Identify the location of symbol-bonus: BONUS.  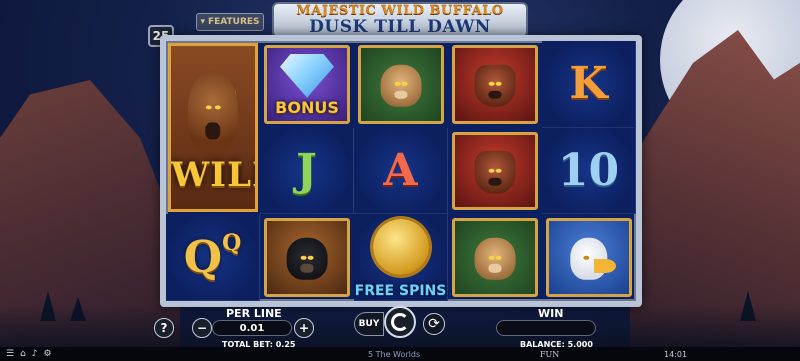
(307, 84).